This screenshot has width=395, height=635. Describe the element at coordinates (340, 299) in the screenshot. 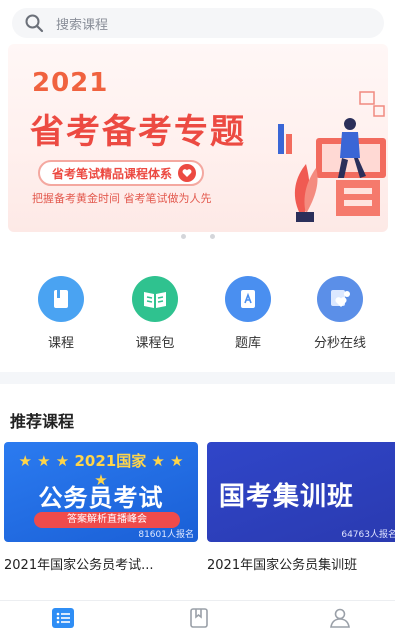

I see `online-heart-icon` at that location.